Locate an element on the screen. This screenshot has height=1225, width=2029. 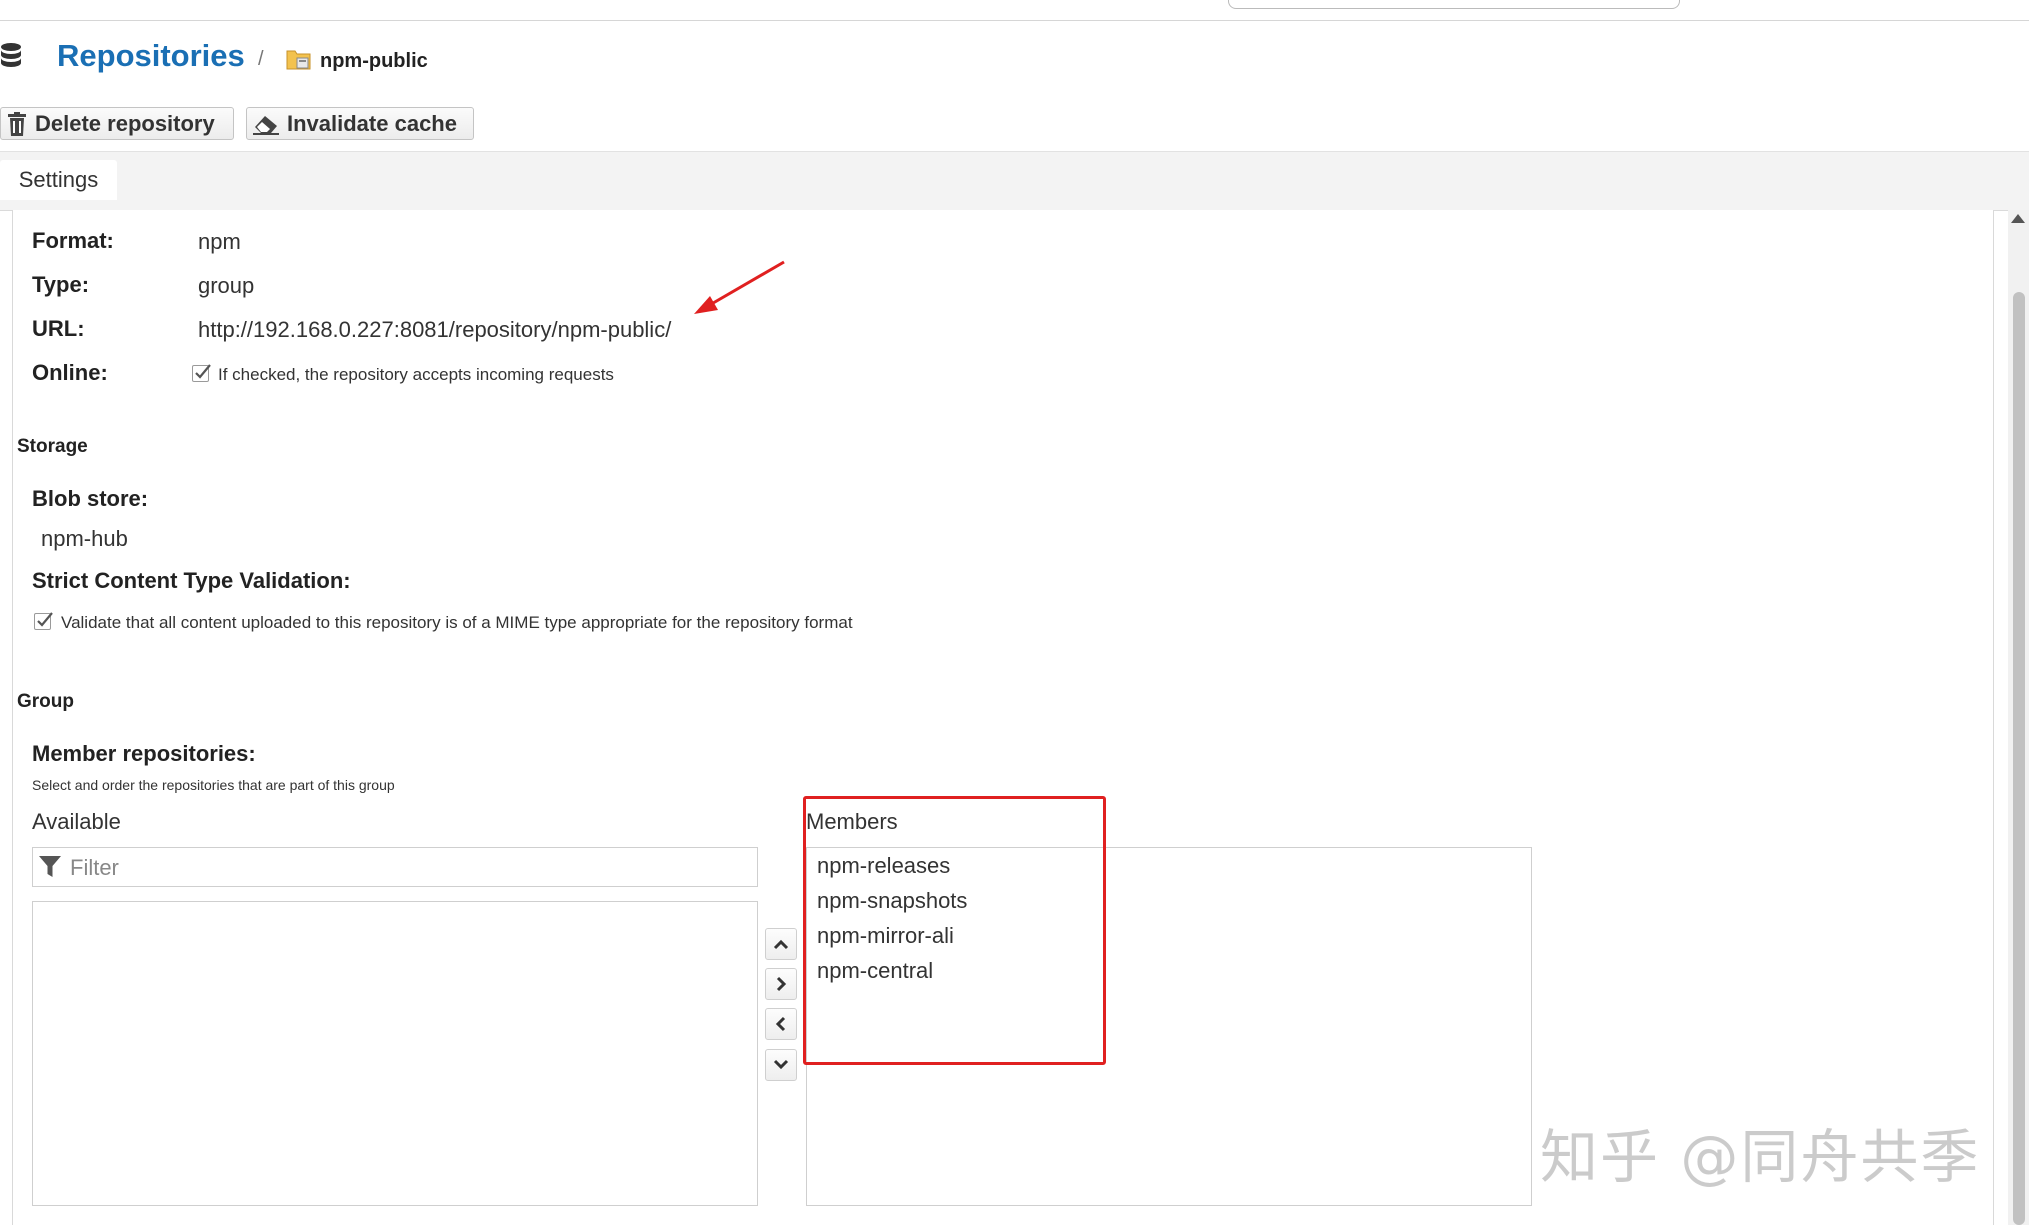
add-member-button is located at coordinates (781, 984).